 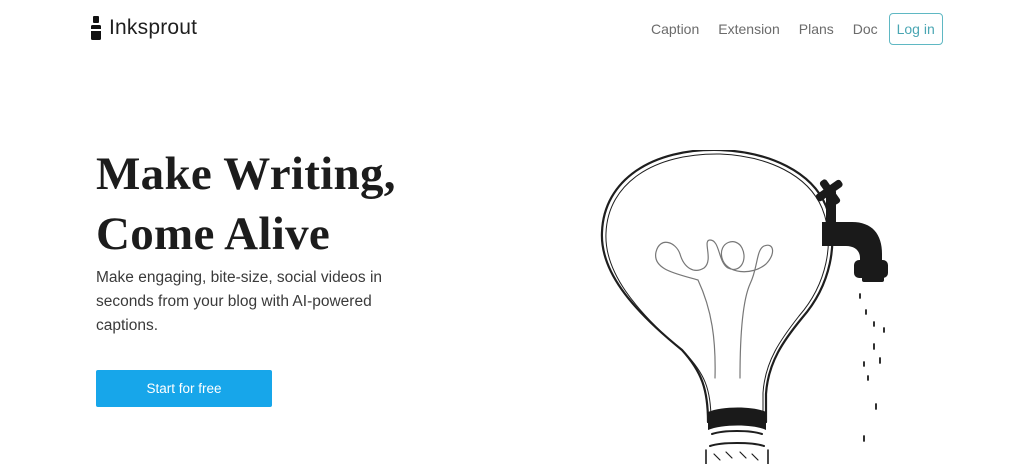 I want to click on ink-bottle-icon, so click(x=96, y=28).